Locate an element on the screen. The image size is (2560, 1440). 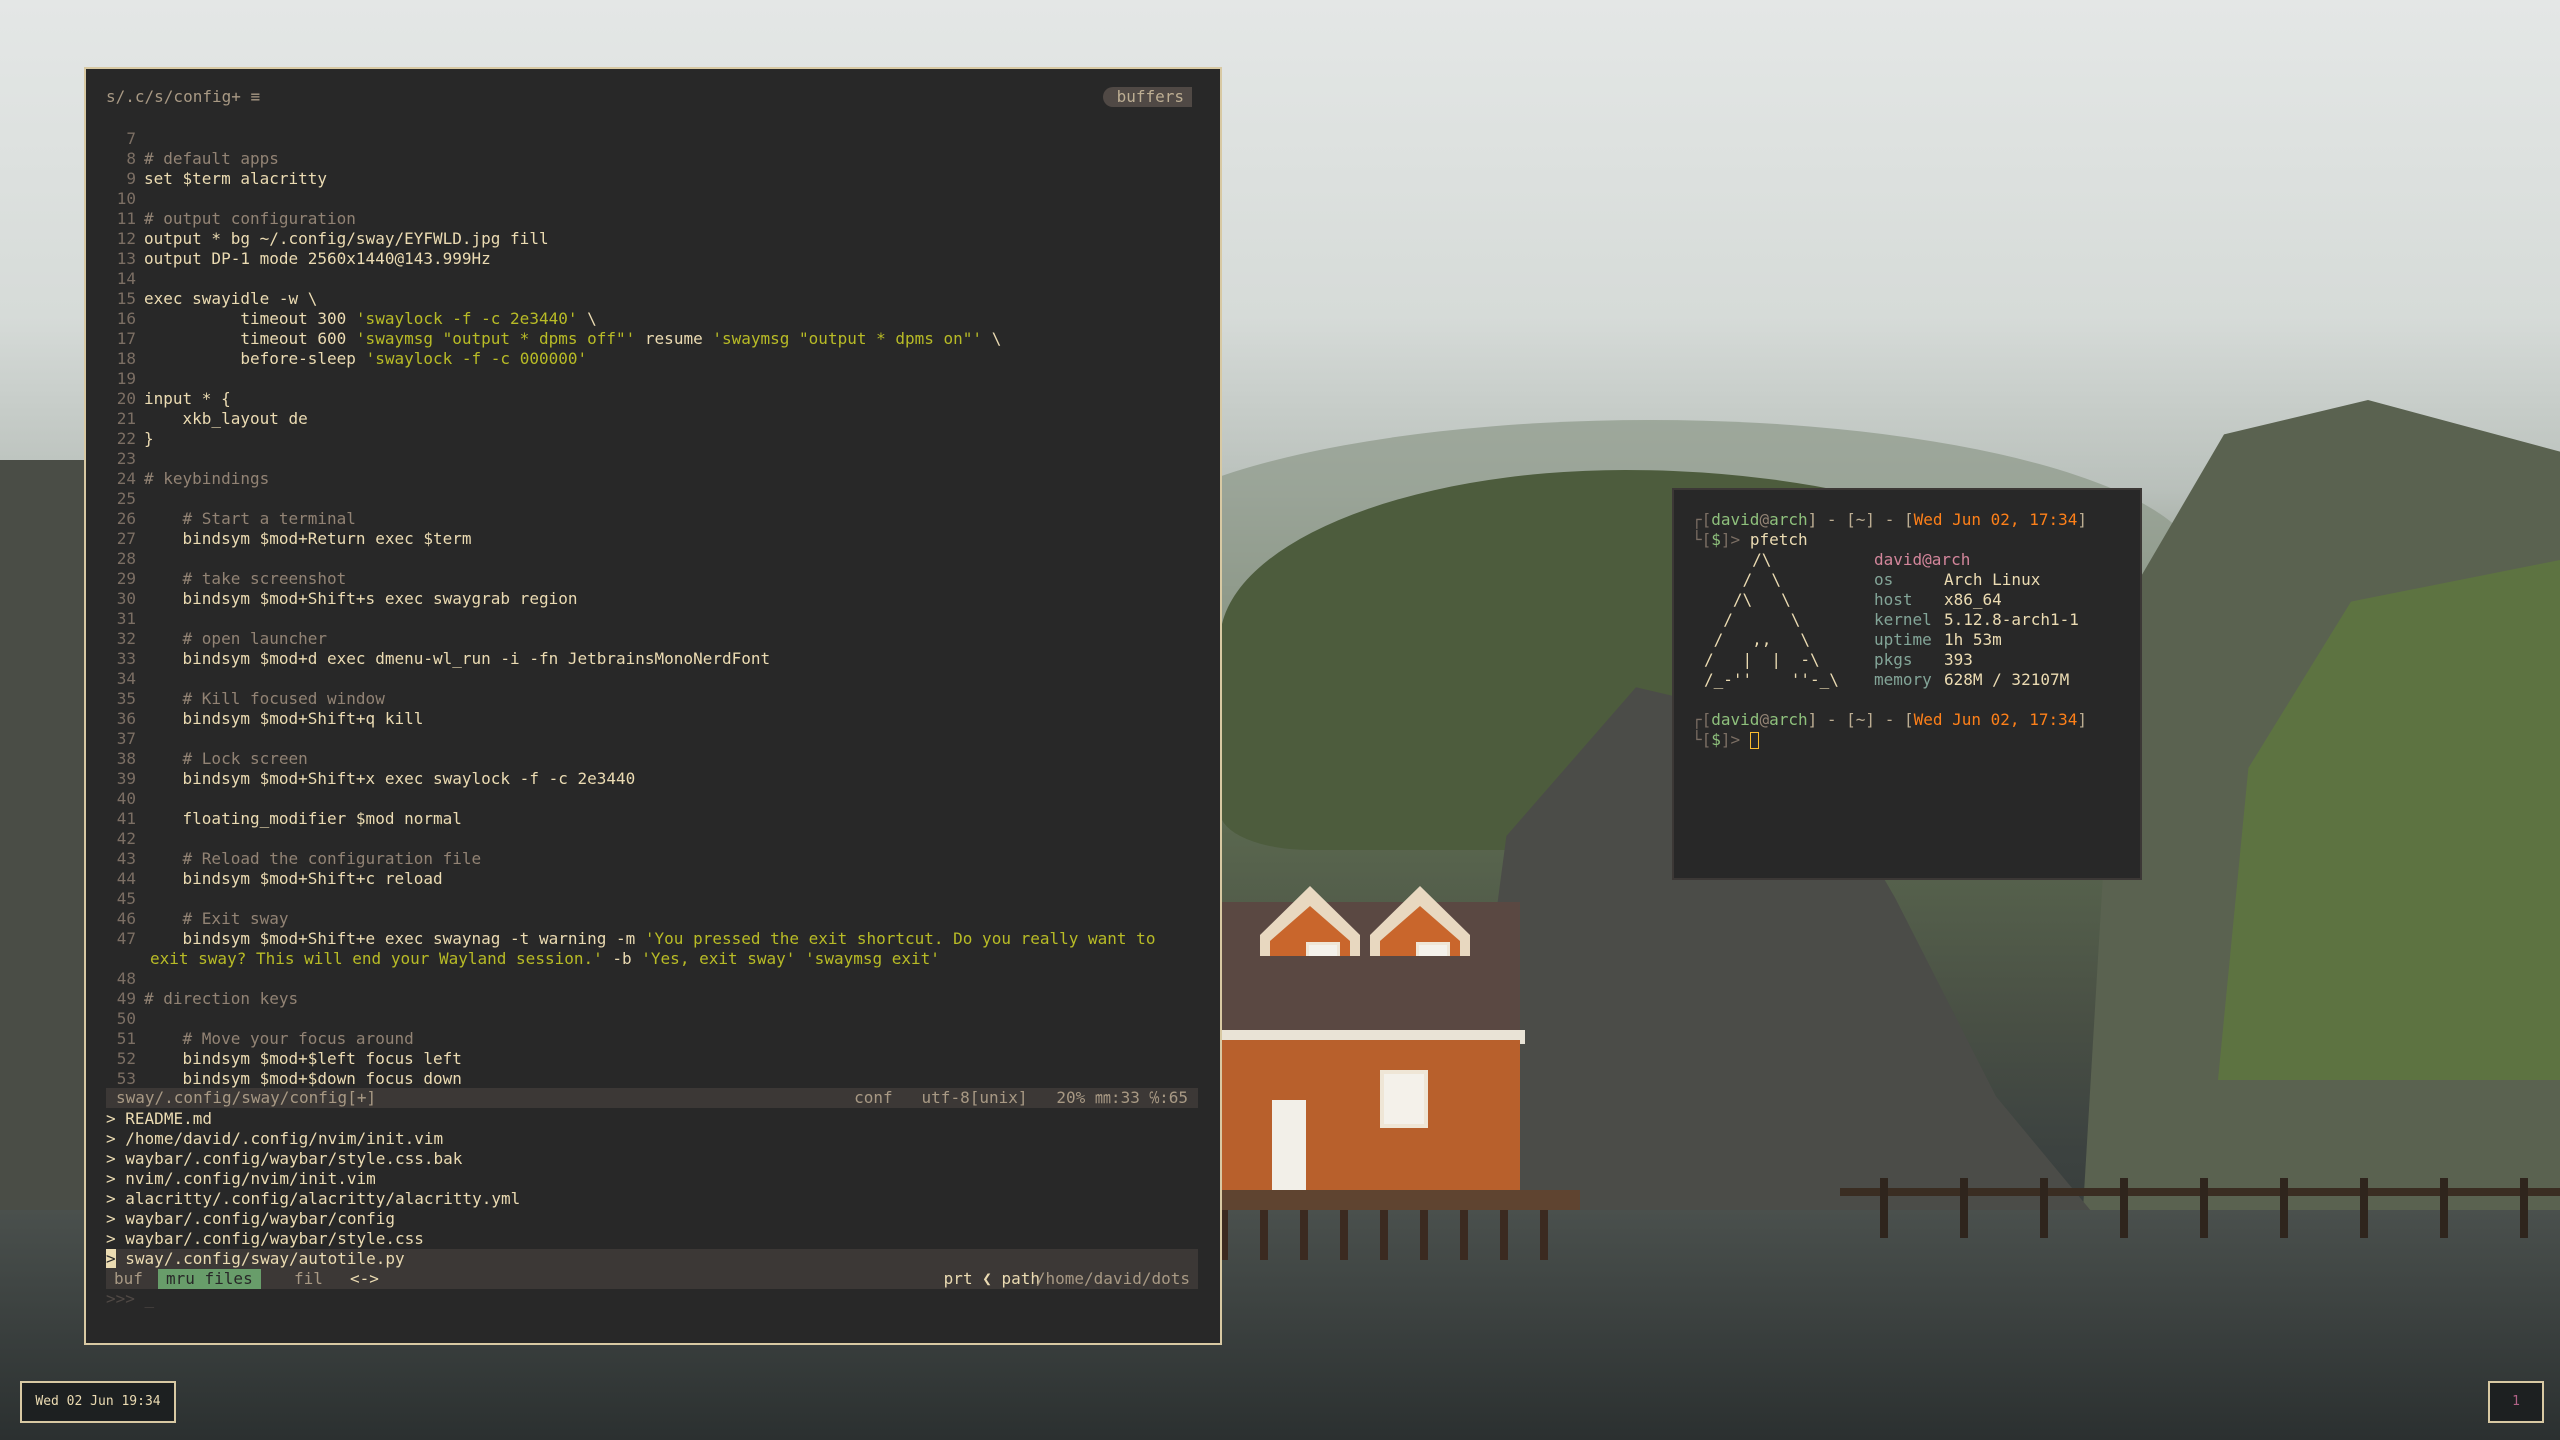
code-line: 21 xkb_layout de is located at coordinates (656, 419).